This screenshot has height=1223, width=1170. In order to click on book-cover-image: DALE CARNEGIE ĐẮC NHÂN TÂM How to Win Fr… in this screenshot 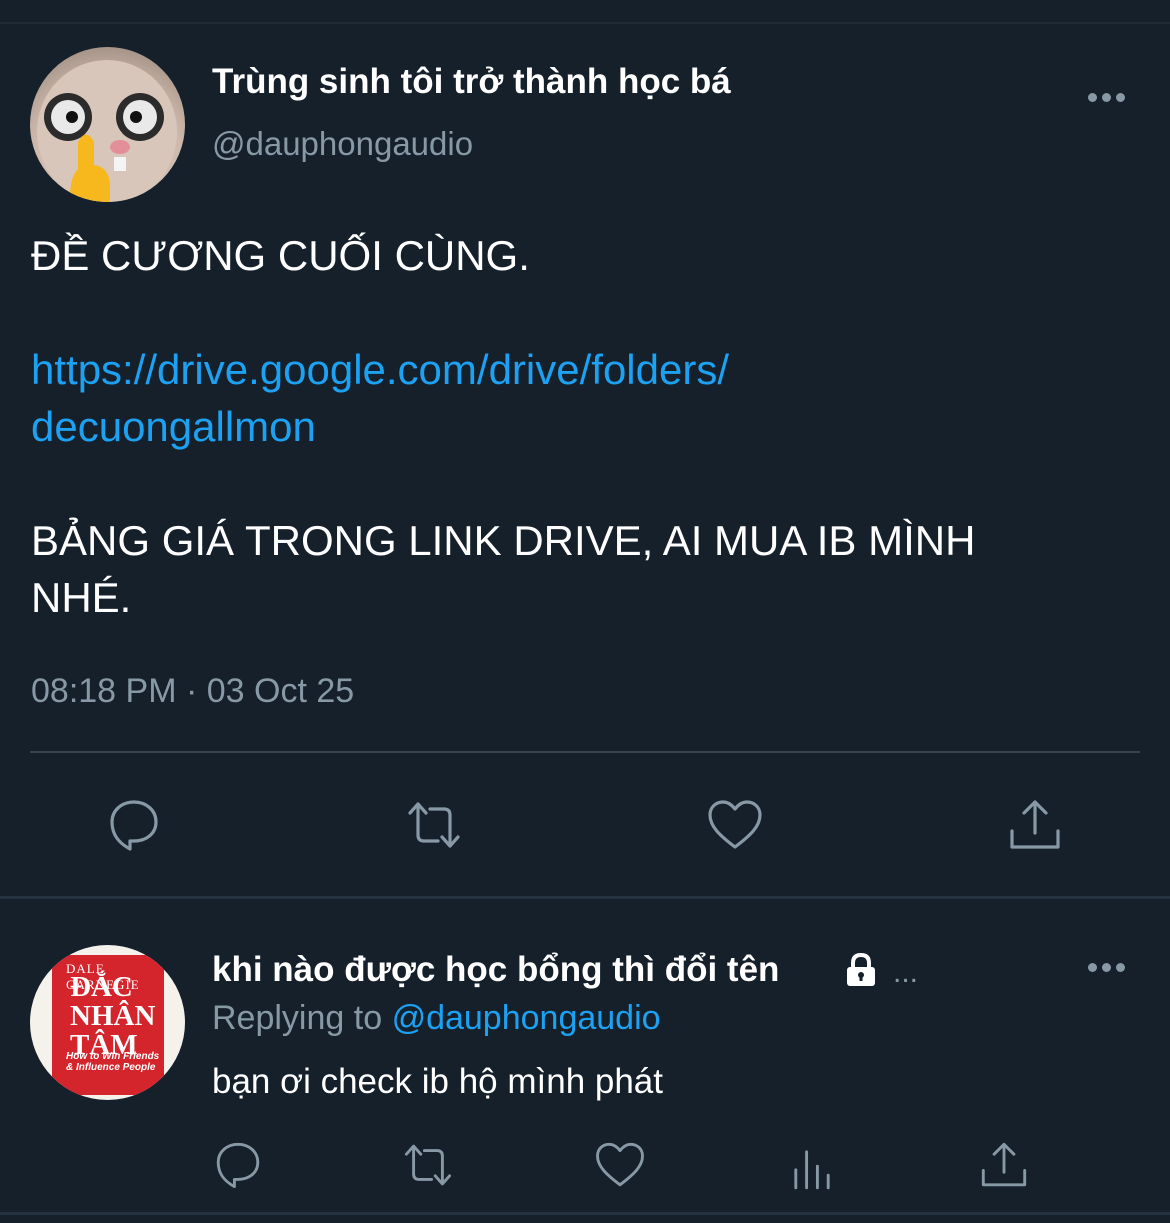, I will do `click(108, 1025)`.